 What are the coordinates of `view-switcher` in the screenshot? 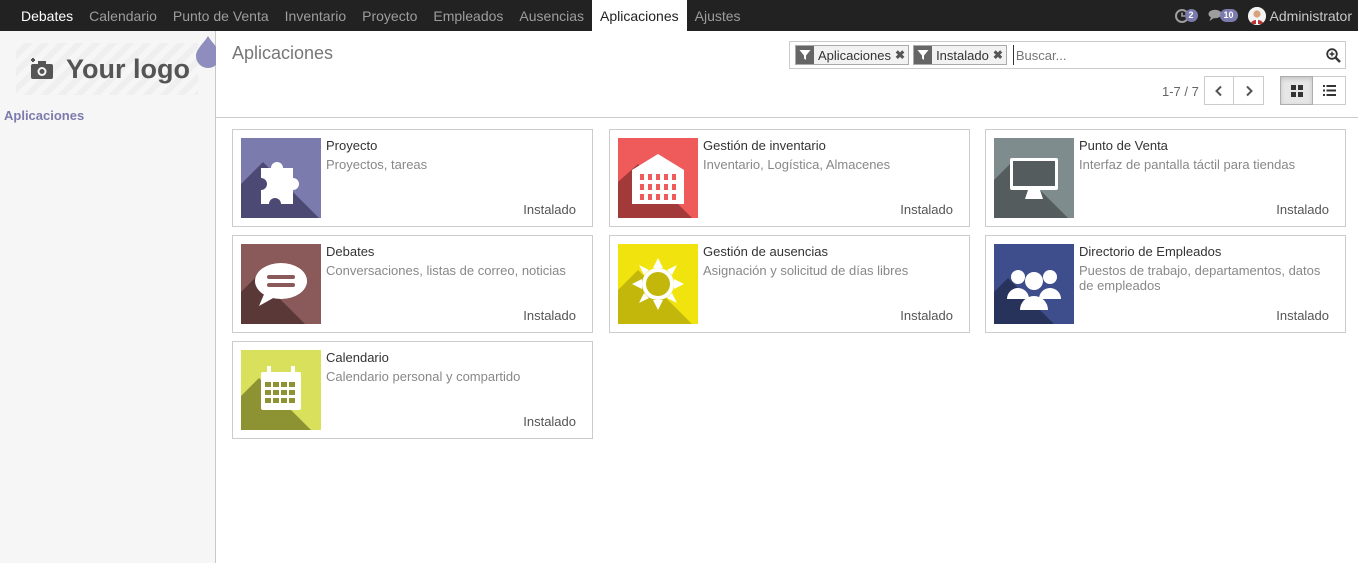 It's located at (1313, 90).